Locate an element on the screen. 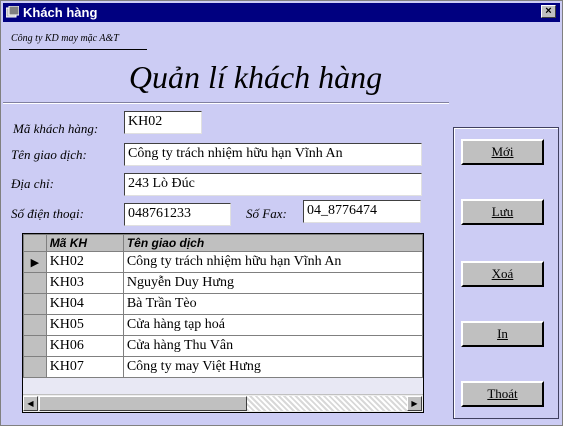 This screenshot has width=565, height=428. app-icon is located at coordinates (12, 12).